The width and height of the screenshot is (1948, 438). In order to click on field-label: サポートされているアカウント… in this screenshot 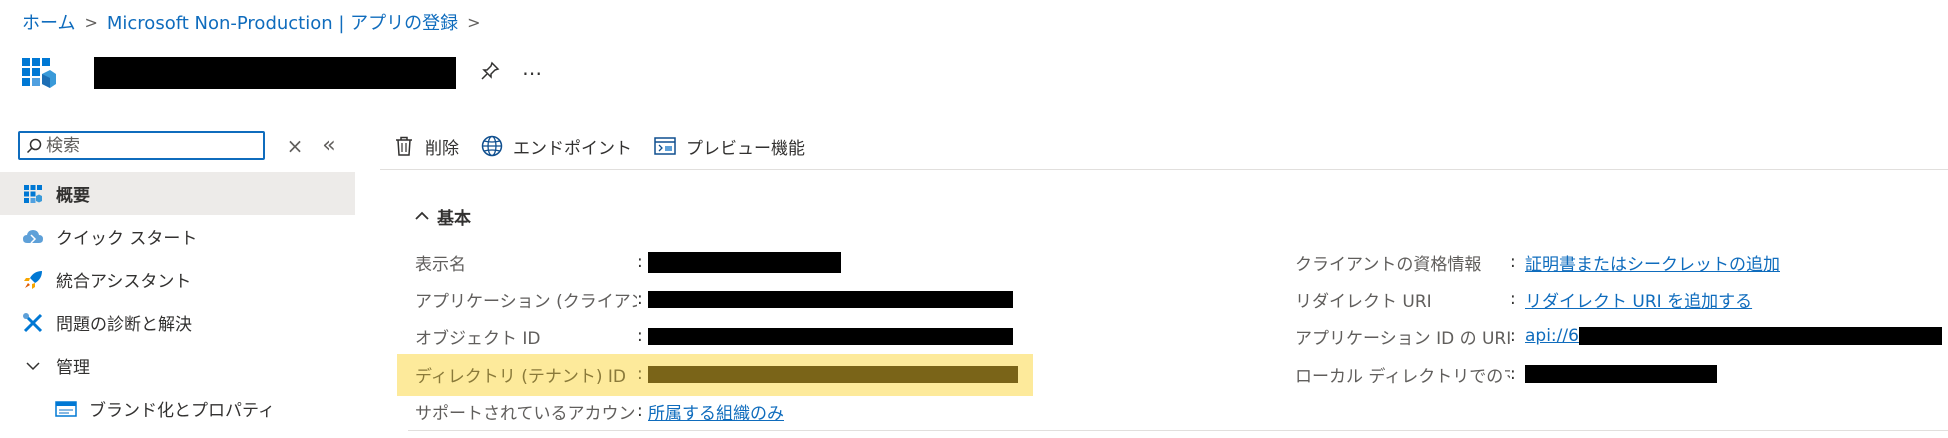, I will do `click(526, 413)`.